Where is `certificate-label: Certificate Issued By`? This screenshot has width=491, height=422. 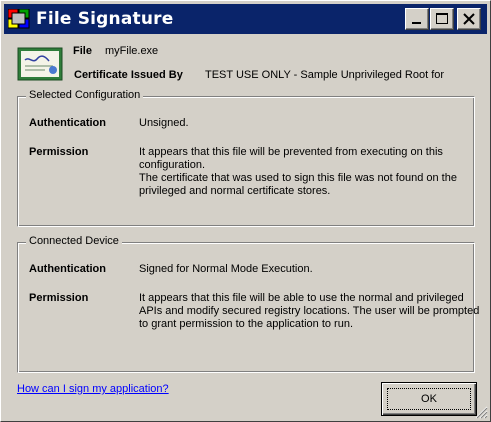
certificate-label: Certificate Issued By is located at coordinates (128, 75).